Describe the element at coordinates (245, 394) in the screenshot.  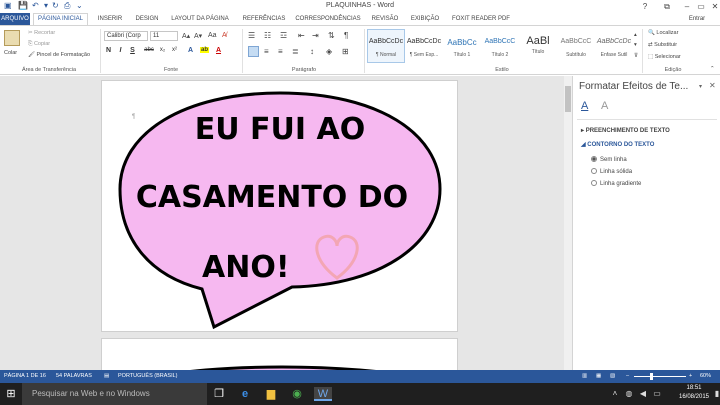
I see `edge-browser-icon: e` at that location.